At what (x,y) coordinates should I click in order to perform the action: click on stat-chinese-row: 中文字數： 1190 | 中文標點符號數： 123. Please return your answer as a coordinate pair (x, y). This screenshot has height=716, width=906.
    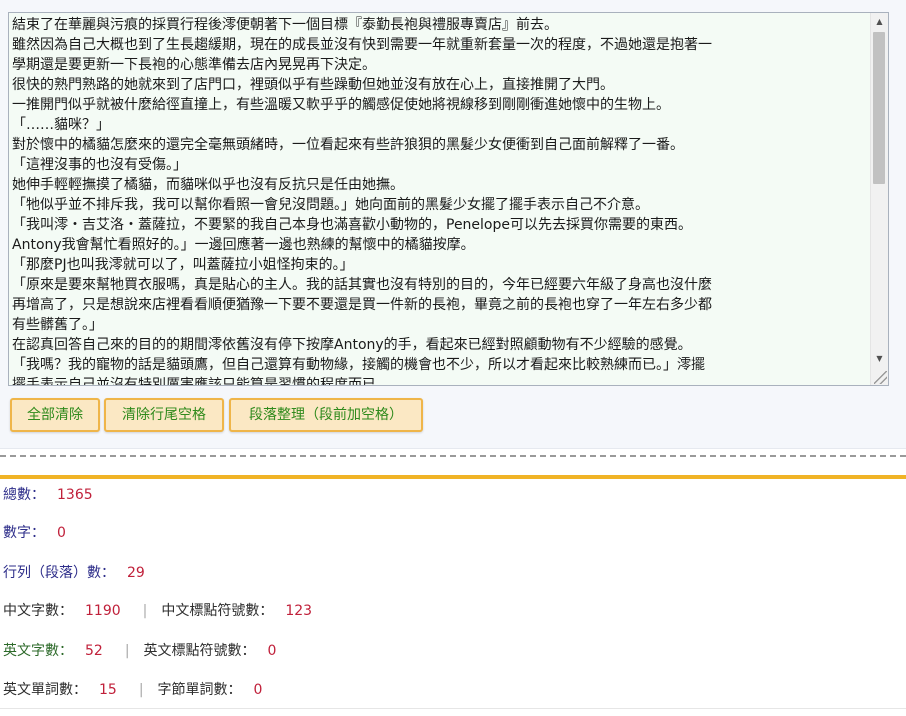
    Looking at the image, I should click on (157, 611).